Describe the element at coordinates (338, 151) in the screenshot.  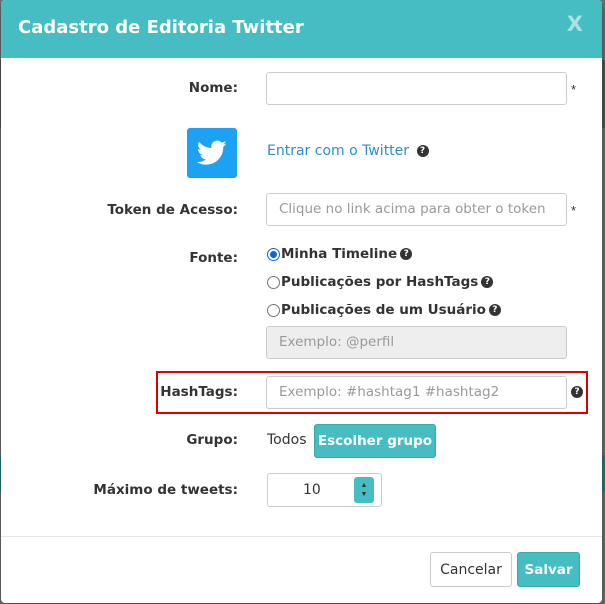
I see `twitter-login-label: Entrar com o Twitter` at that location.